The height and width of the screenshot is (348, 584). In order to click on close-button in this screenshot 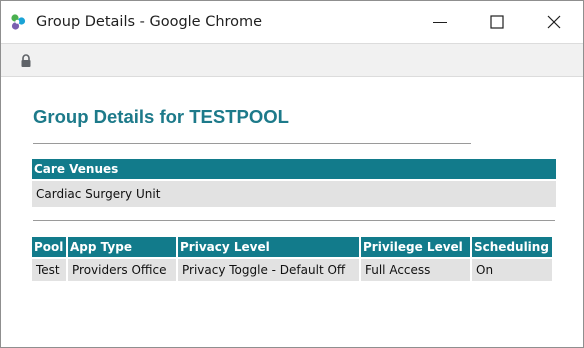, I will do `click(554, 22)`.